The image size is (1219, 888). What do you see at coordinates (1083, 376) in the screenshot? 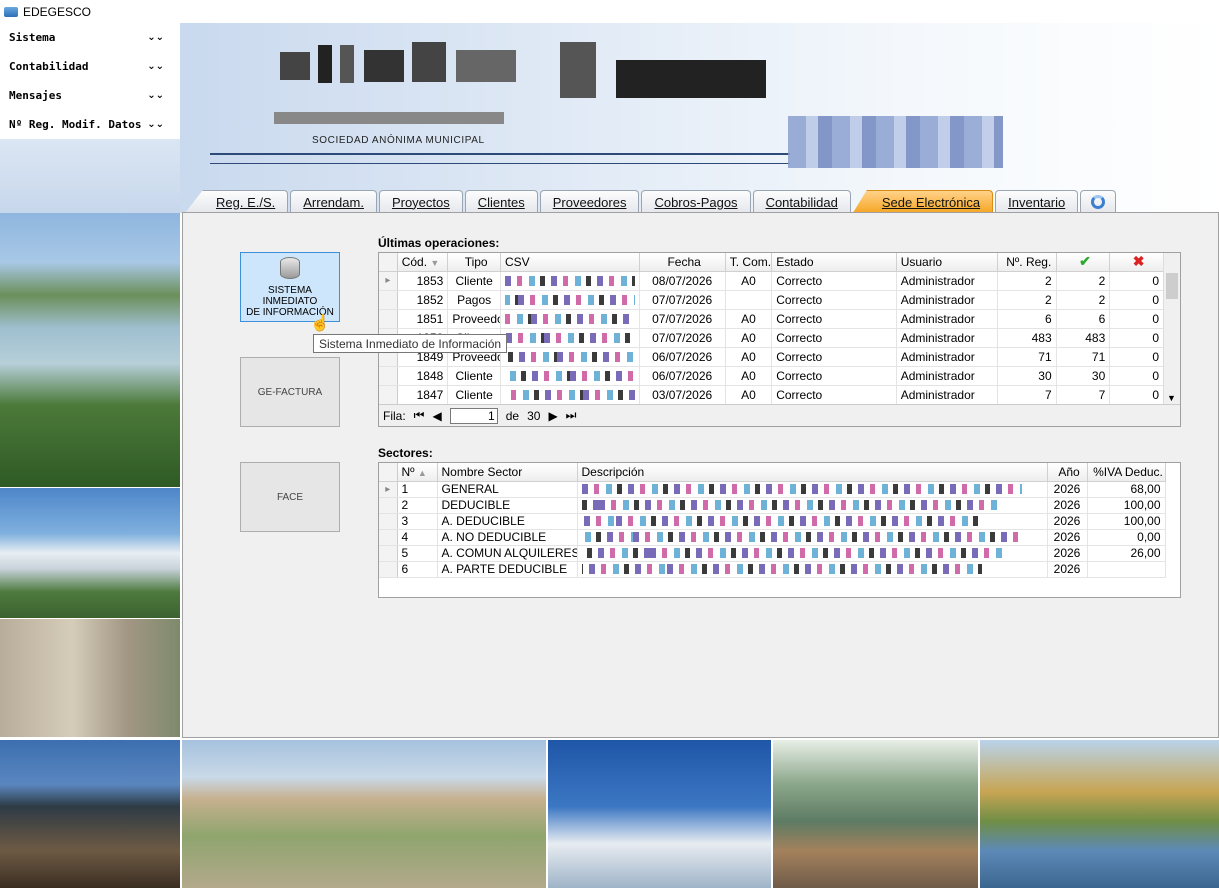
I see `cell-ok: 30` at bounding box center [1083, 376].